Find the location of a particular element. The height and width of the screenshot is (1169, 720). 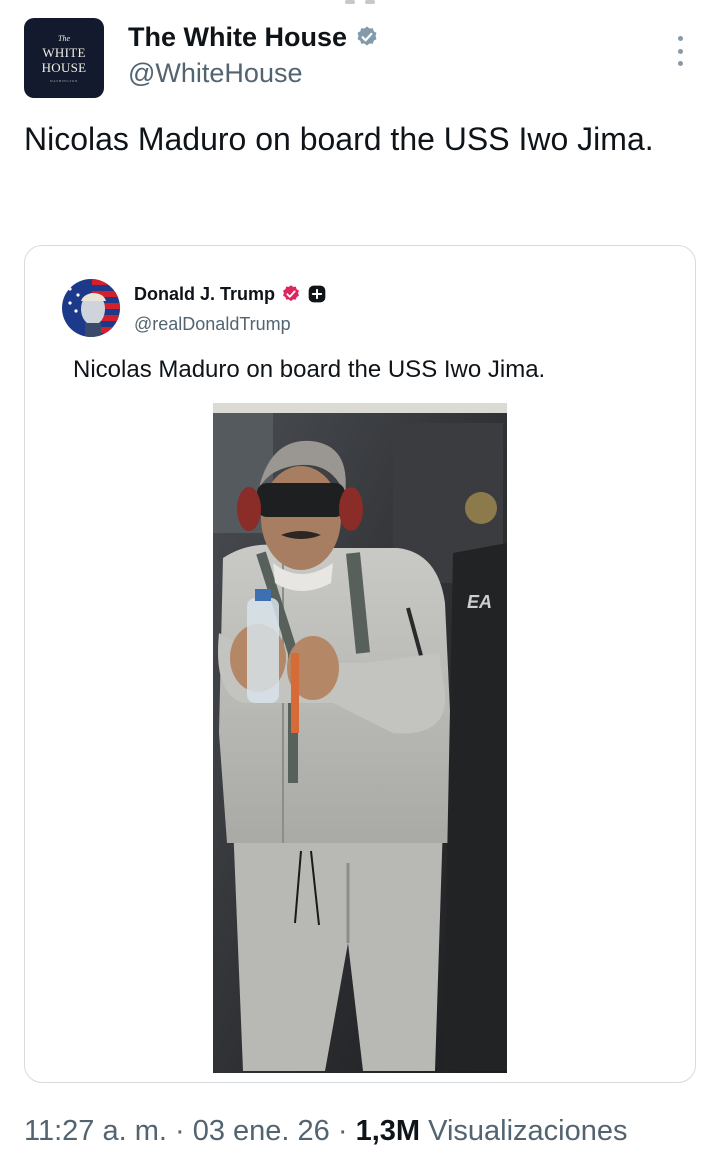

quoted-author-name-row: Donald J. Trump is located at coordinates (230, 294).